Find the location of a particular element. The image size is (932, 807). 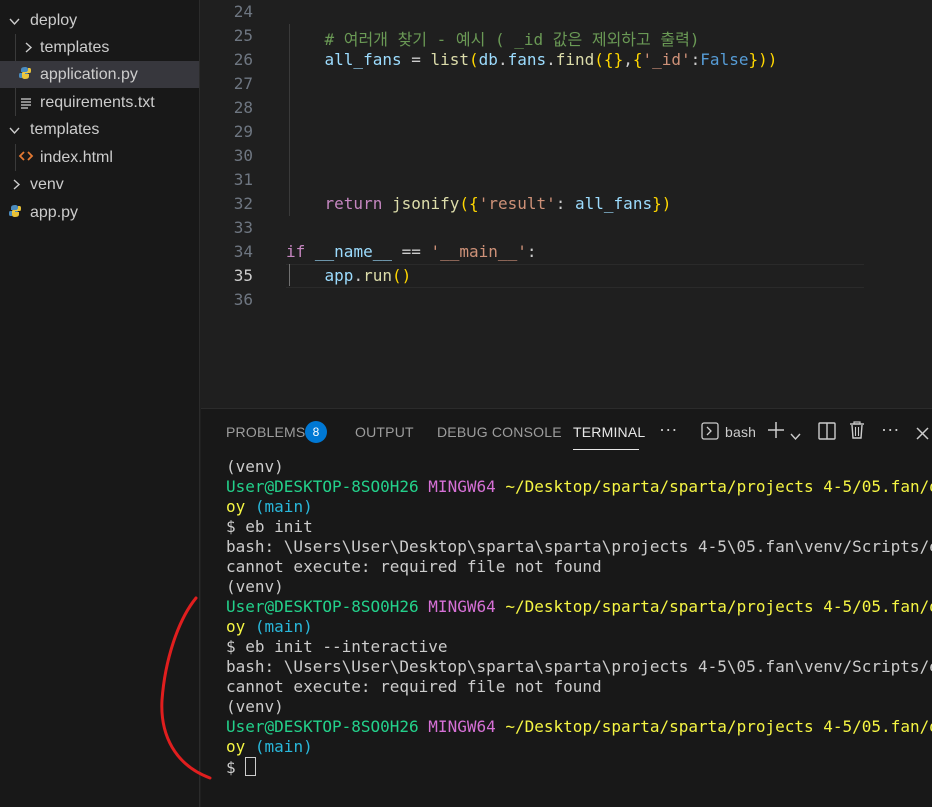

tree-item-label: application.py is located at coordinates (89, 74).